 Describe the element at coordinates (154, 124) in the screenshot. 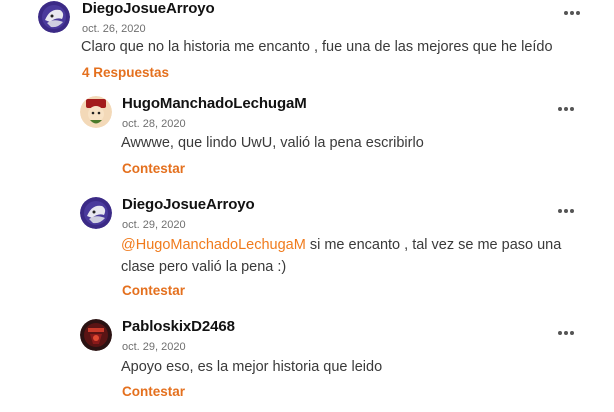

I see `reply-date: oct. 28, 2020` at that location.